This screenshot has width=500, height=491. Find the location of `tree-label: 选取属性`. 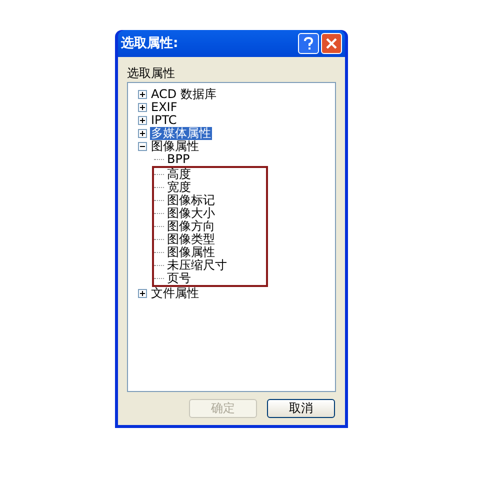

tree-label: 选取属性 is located at coordinates (151, 73).